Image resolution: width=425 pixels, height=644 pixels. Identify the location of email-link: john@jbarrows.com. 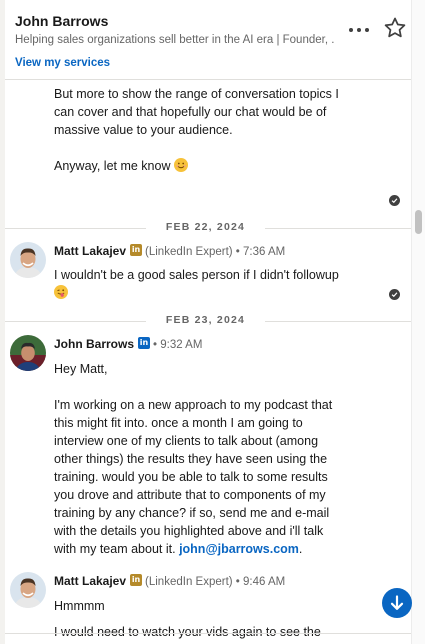
(239, 549).